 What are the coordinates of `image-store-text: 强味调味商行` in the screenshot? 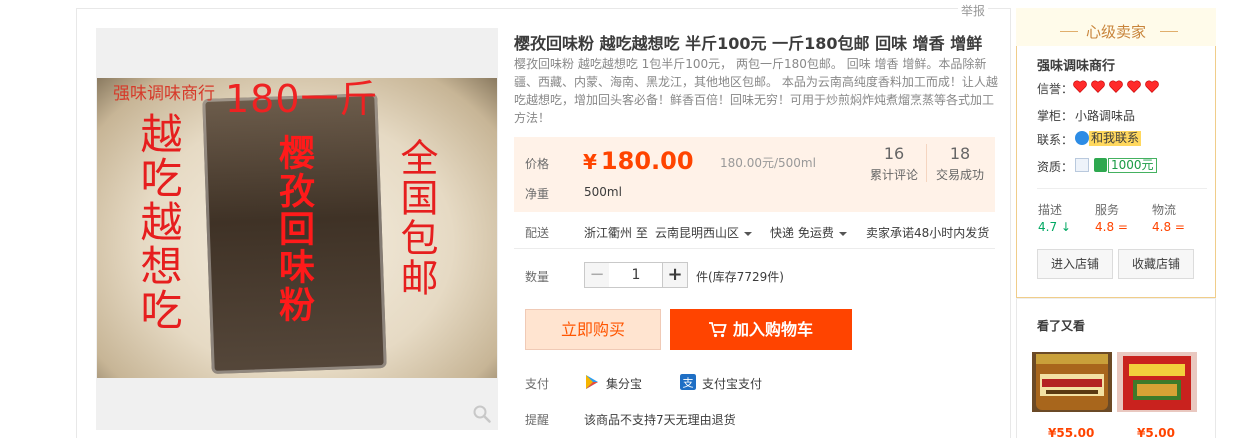 It's located at (164, 94).